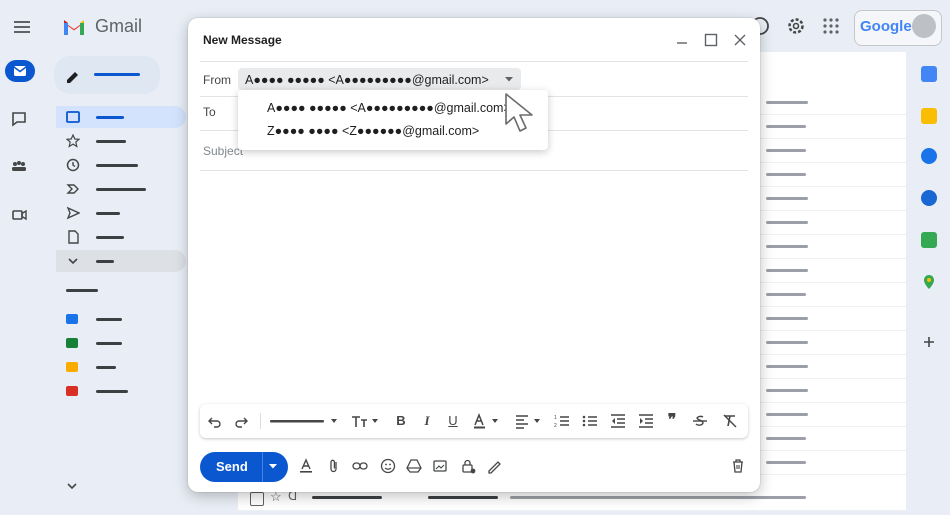  I want to click on from-option: Z●●●● ●●●● <Z●●●●●●@gmail.com>, so click(373, 131).